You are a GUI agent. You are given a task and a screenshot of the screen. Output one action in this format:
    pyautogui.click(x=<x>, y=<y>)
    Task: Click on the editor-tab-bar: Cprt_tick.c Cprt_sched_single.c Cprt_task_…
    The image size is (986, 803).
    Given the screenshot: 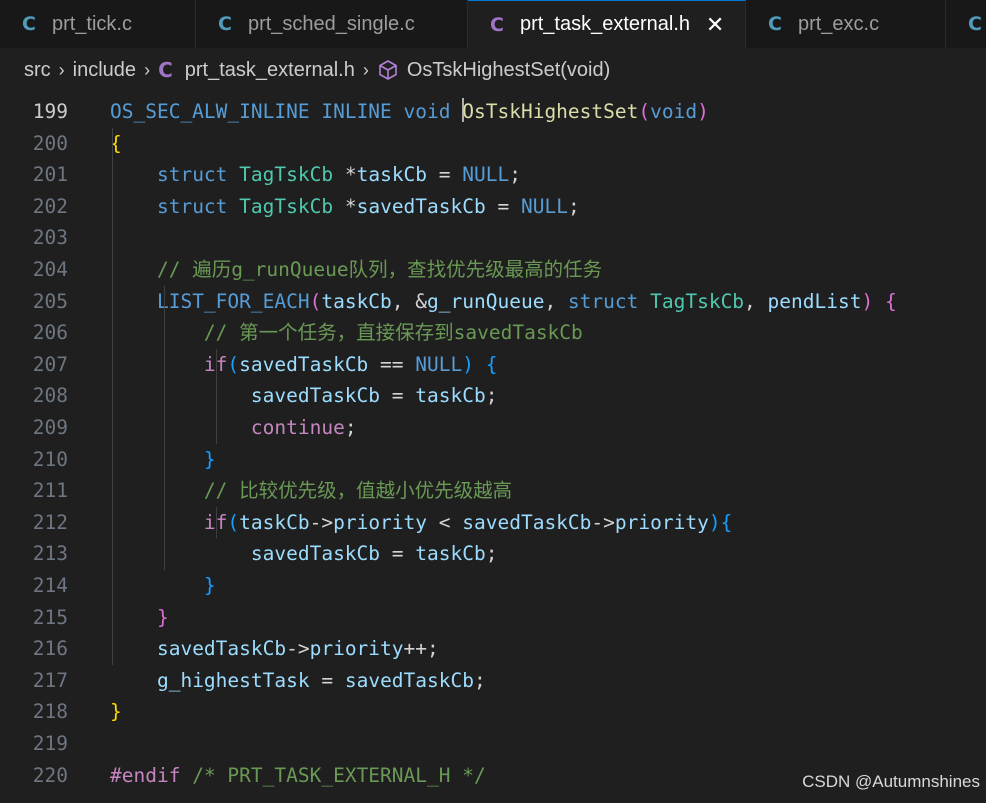 What is the action you would take?
    pyautogui.click(x=493, y=24)
    